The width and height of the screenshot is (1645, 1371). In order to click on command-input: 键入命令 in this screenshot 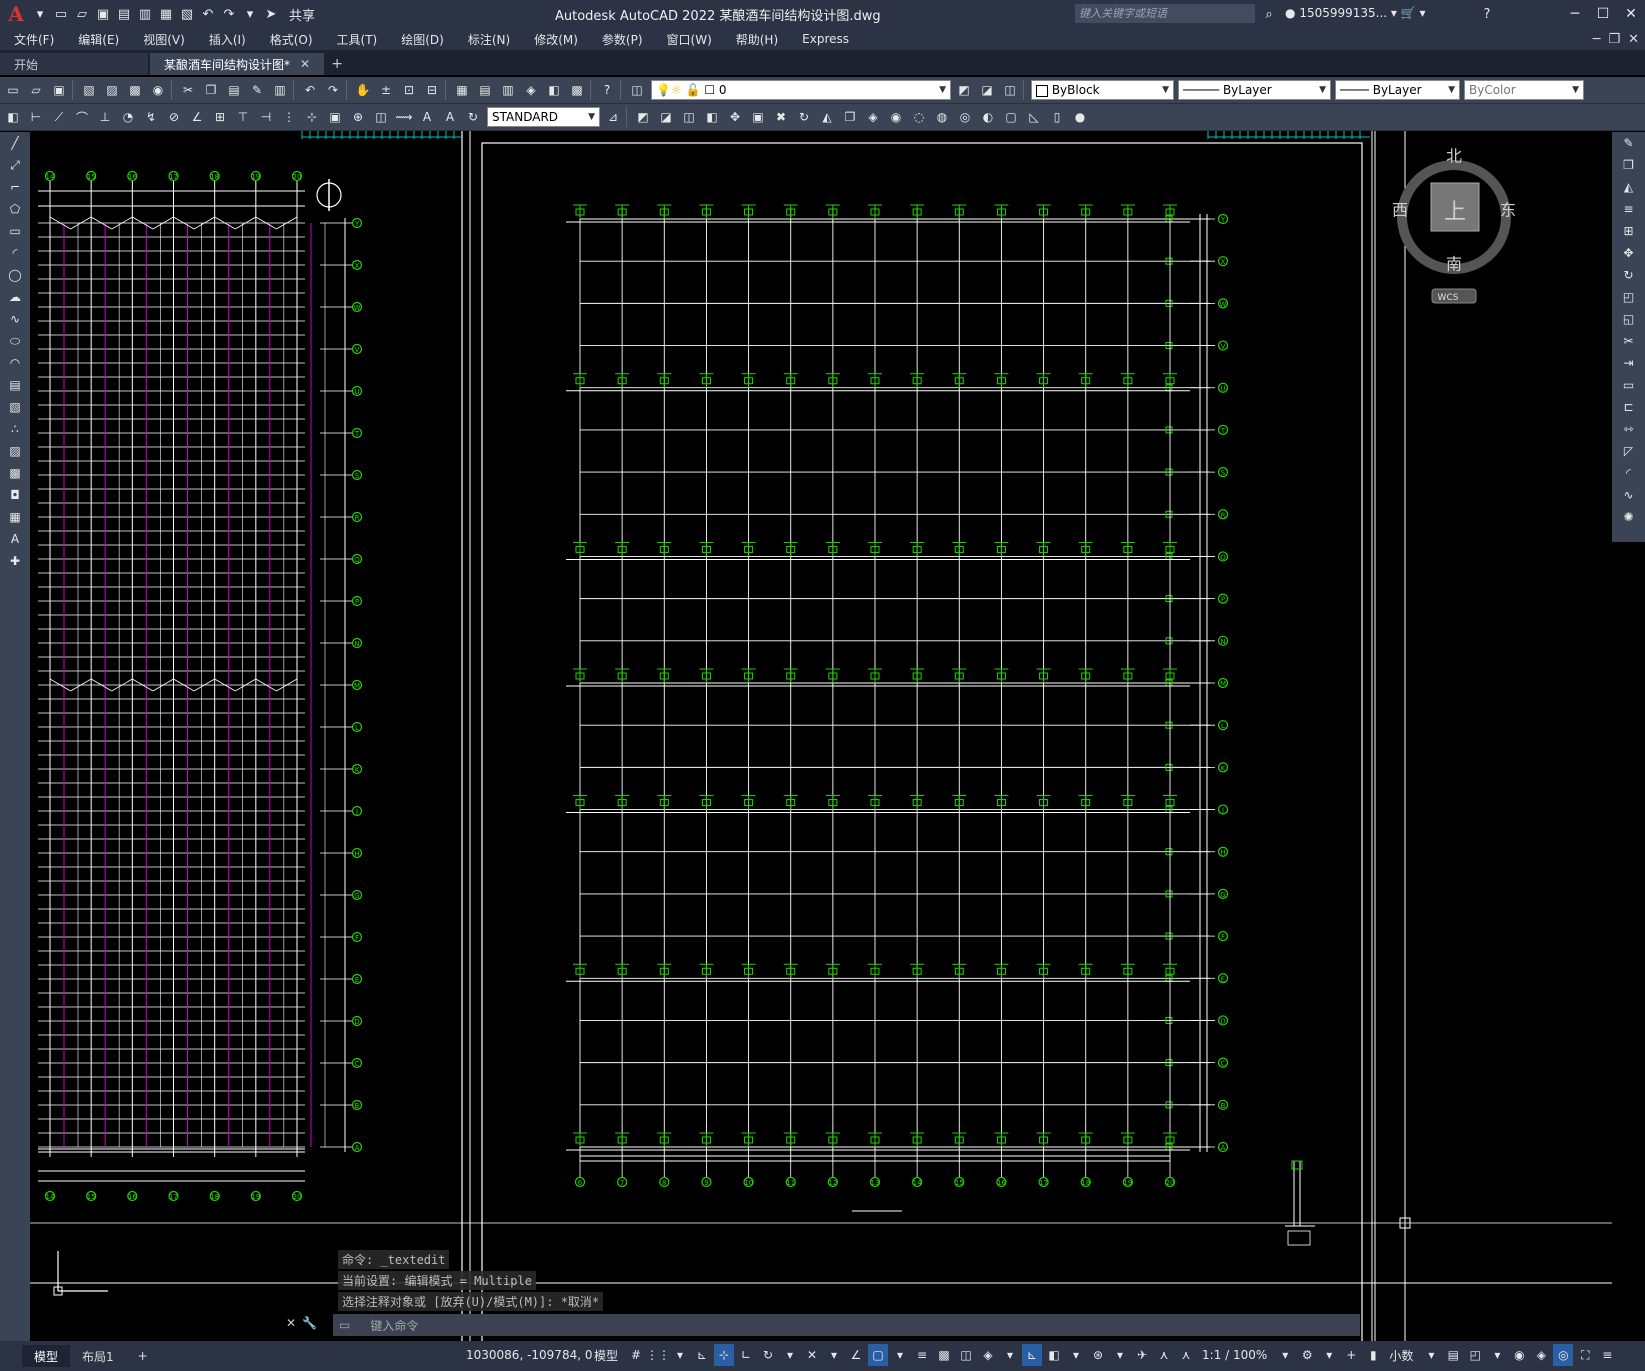, I will do `click(394, 1325)`.